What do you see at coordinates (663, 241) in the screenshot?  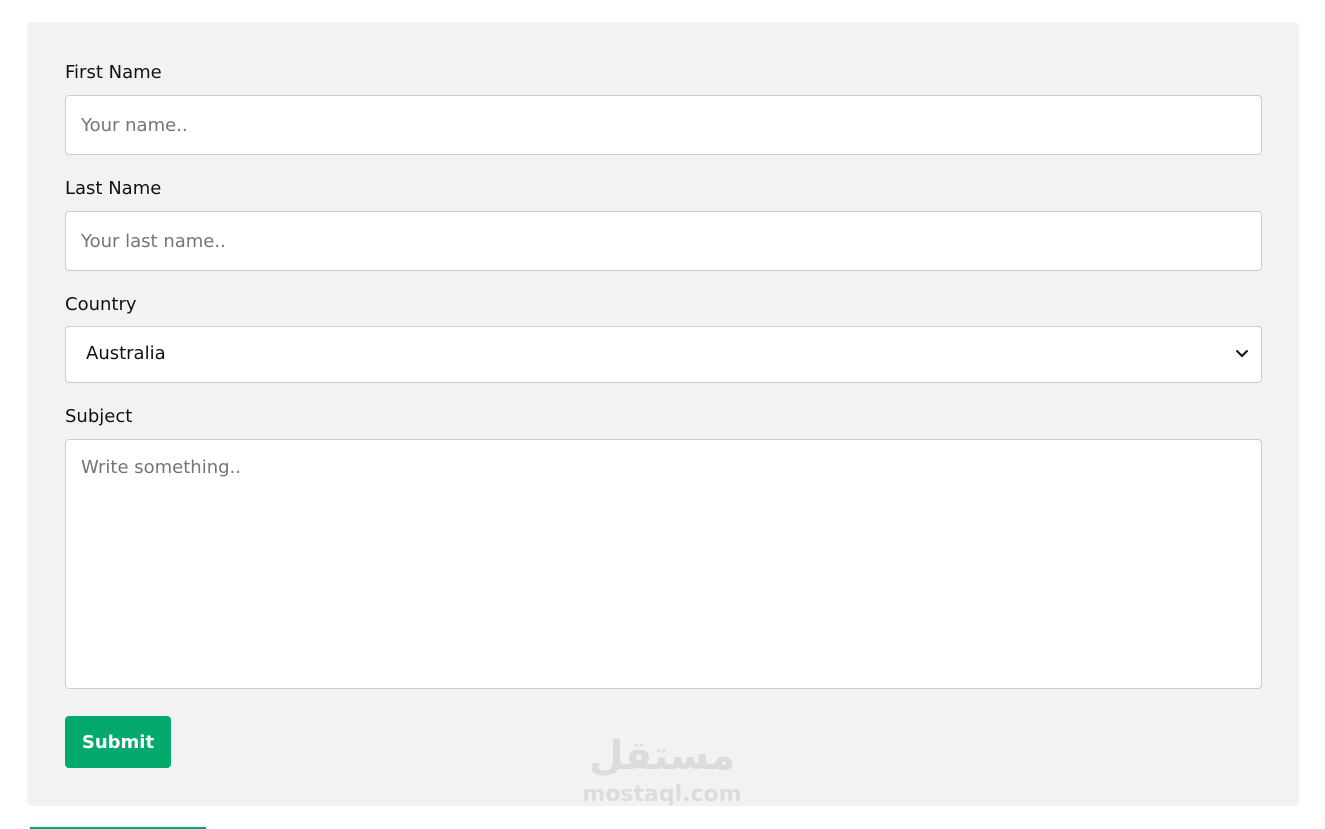 I see `last-name-input` at bounding box center [663, 241].